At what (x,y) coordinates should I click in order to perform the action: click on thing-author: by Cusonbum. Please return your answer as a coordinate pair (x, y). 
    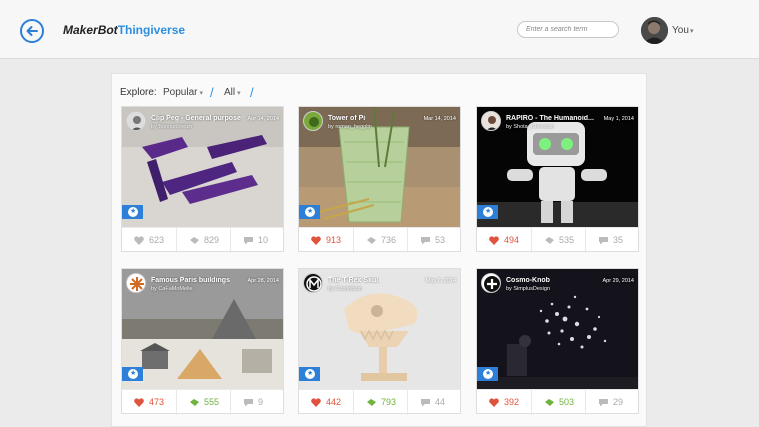
    Looking at the image, I should click on (345, 289).